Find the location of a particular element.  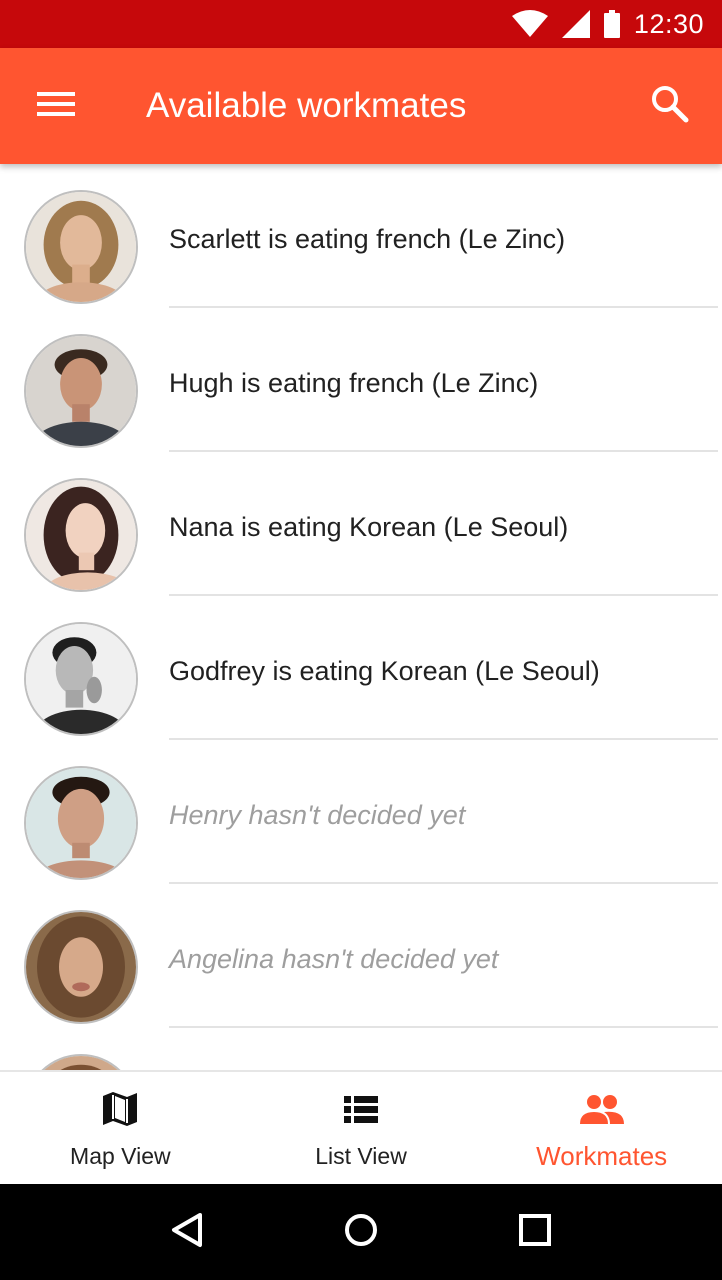

list-item: Scarlett is eating french (Le Zinc) is located at coordinates (361, 236).